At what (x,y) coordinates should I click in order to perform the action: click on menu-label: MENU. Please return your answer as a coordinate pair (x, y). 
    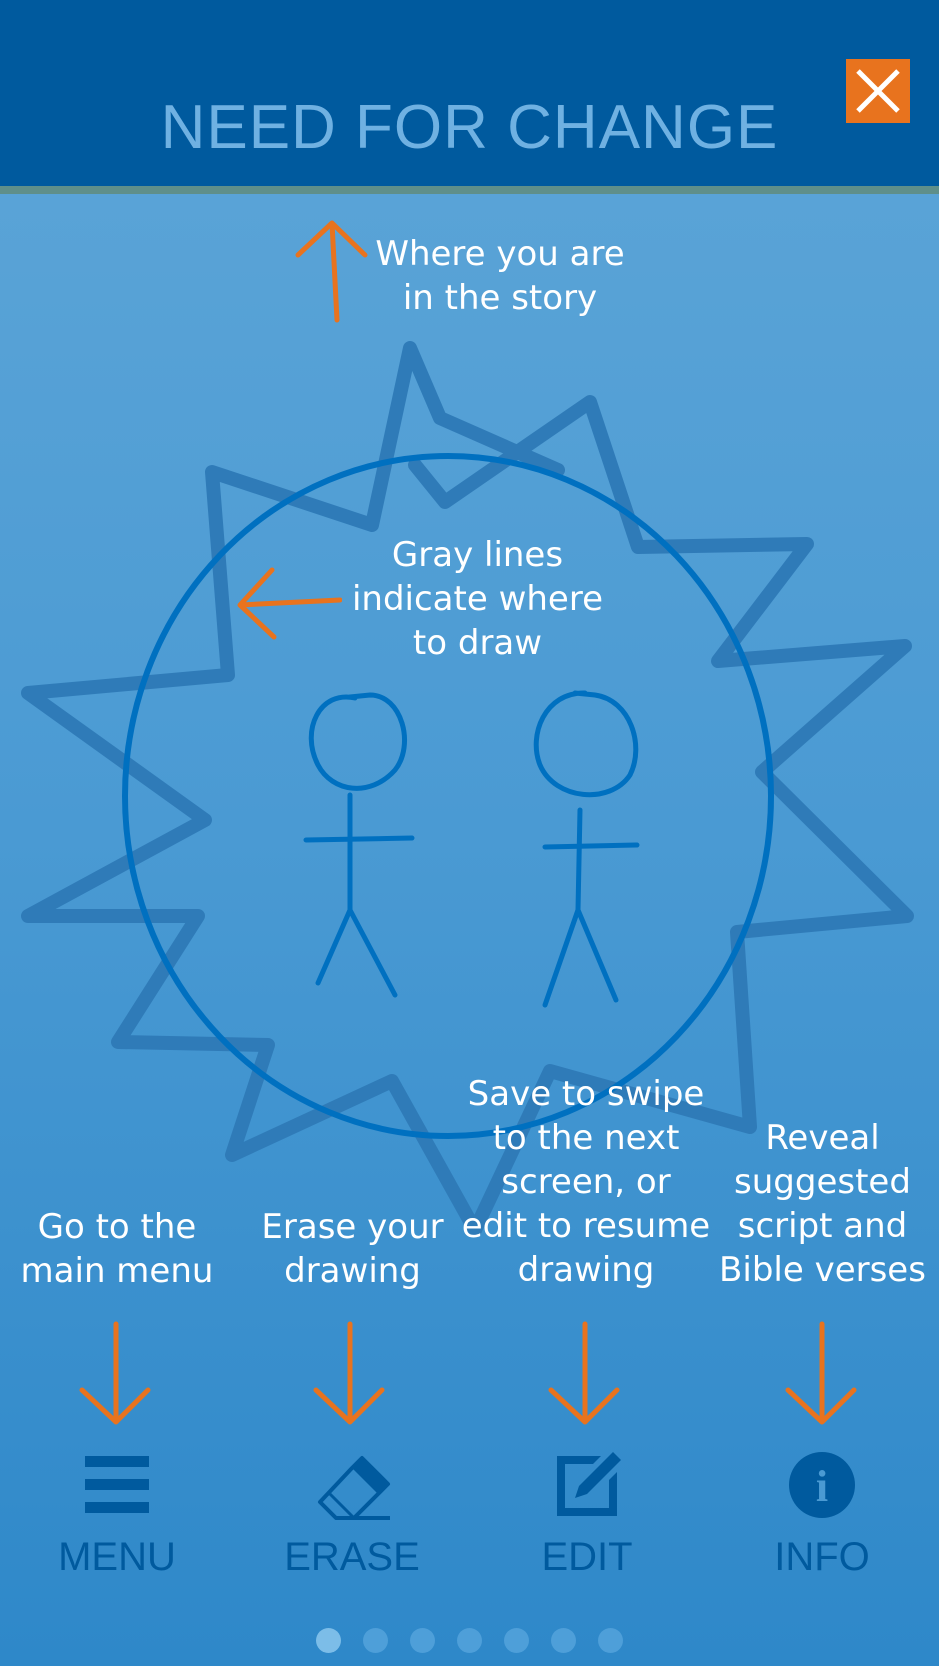
    Looking at the image, I should click on (117, 1557).